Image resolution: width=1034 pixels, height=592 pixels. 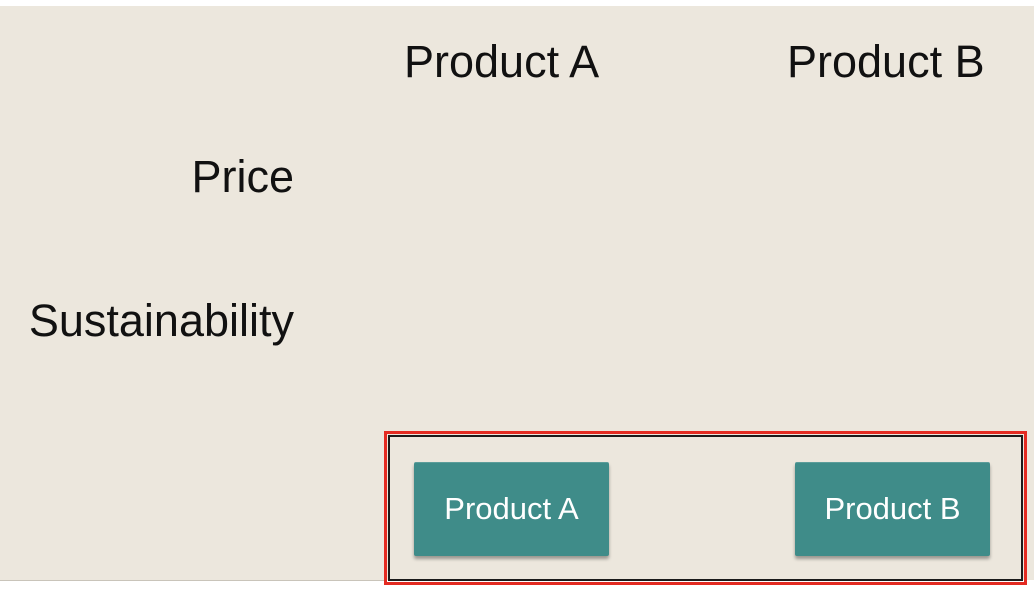 I want to click on column-header-product-b: Product B, so click(x=886, y=61).